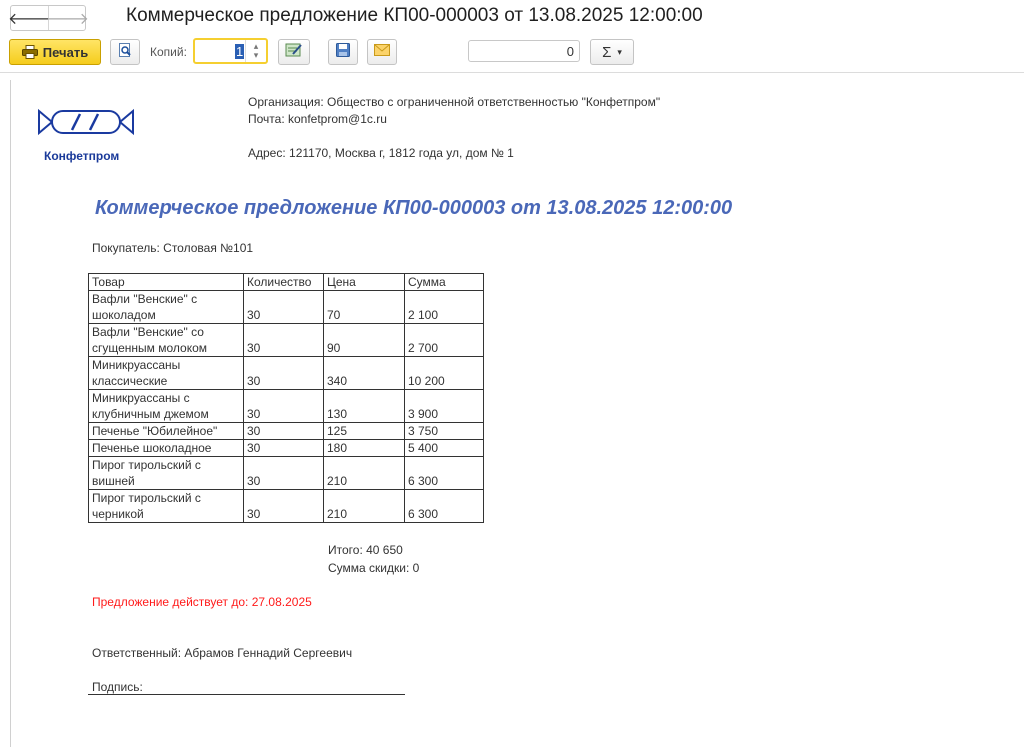 The height and width of the screenshot is (748, 1024). What do you see at coordinates (619, 51) in the screenshot?
I see `chevron-down-icon: ▾` at bounding box center [619, 51].